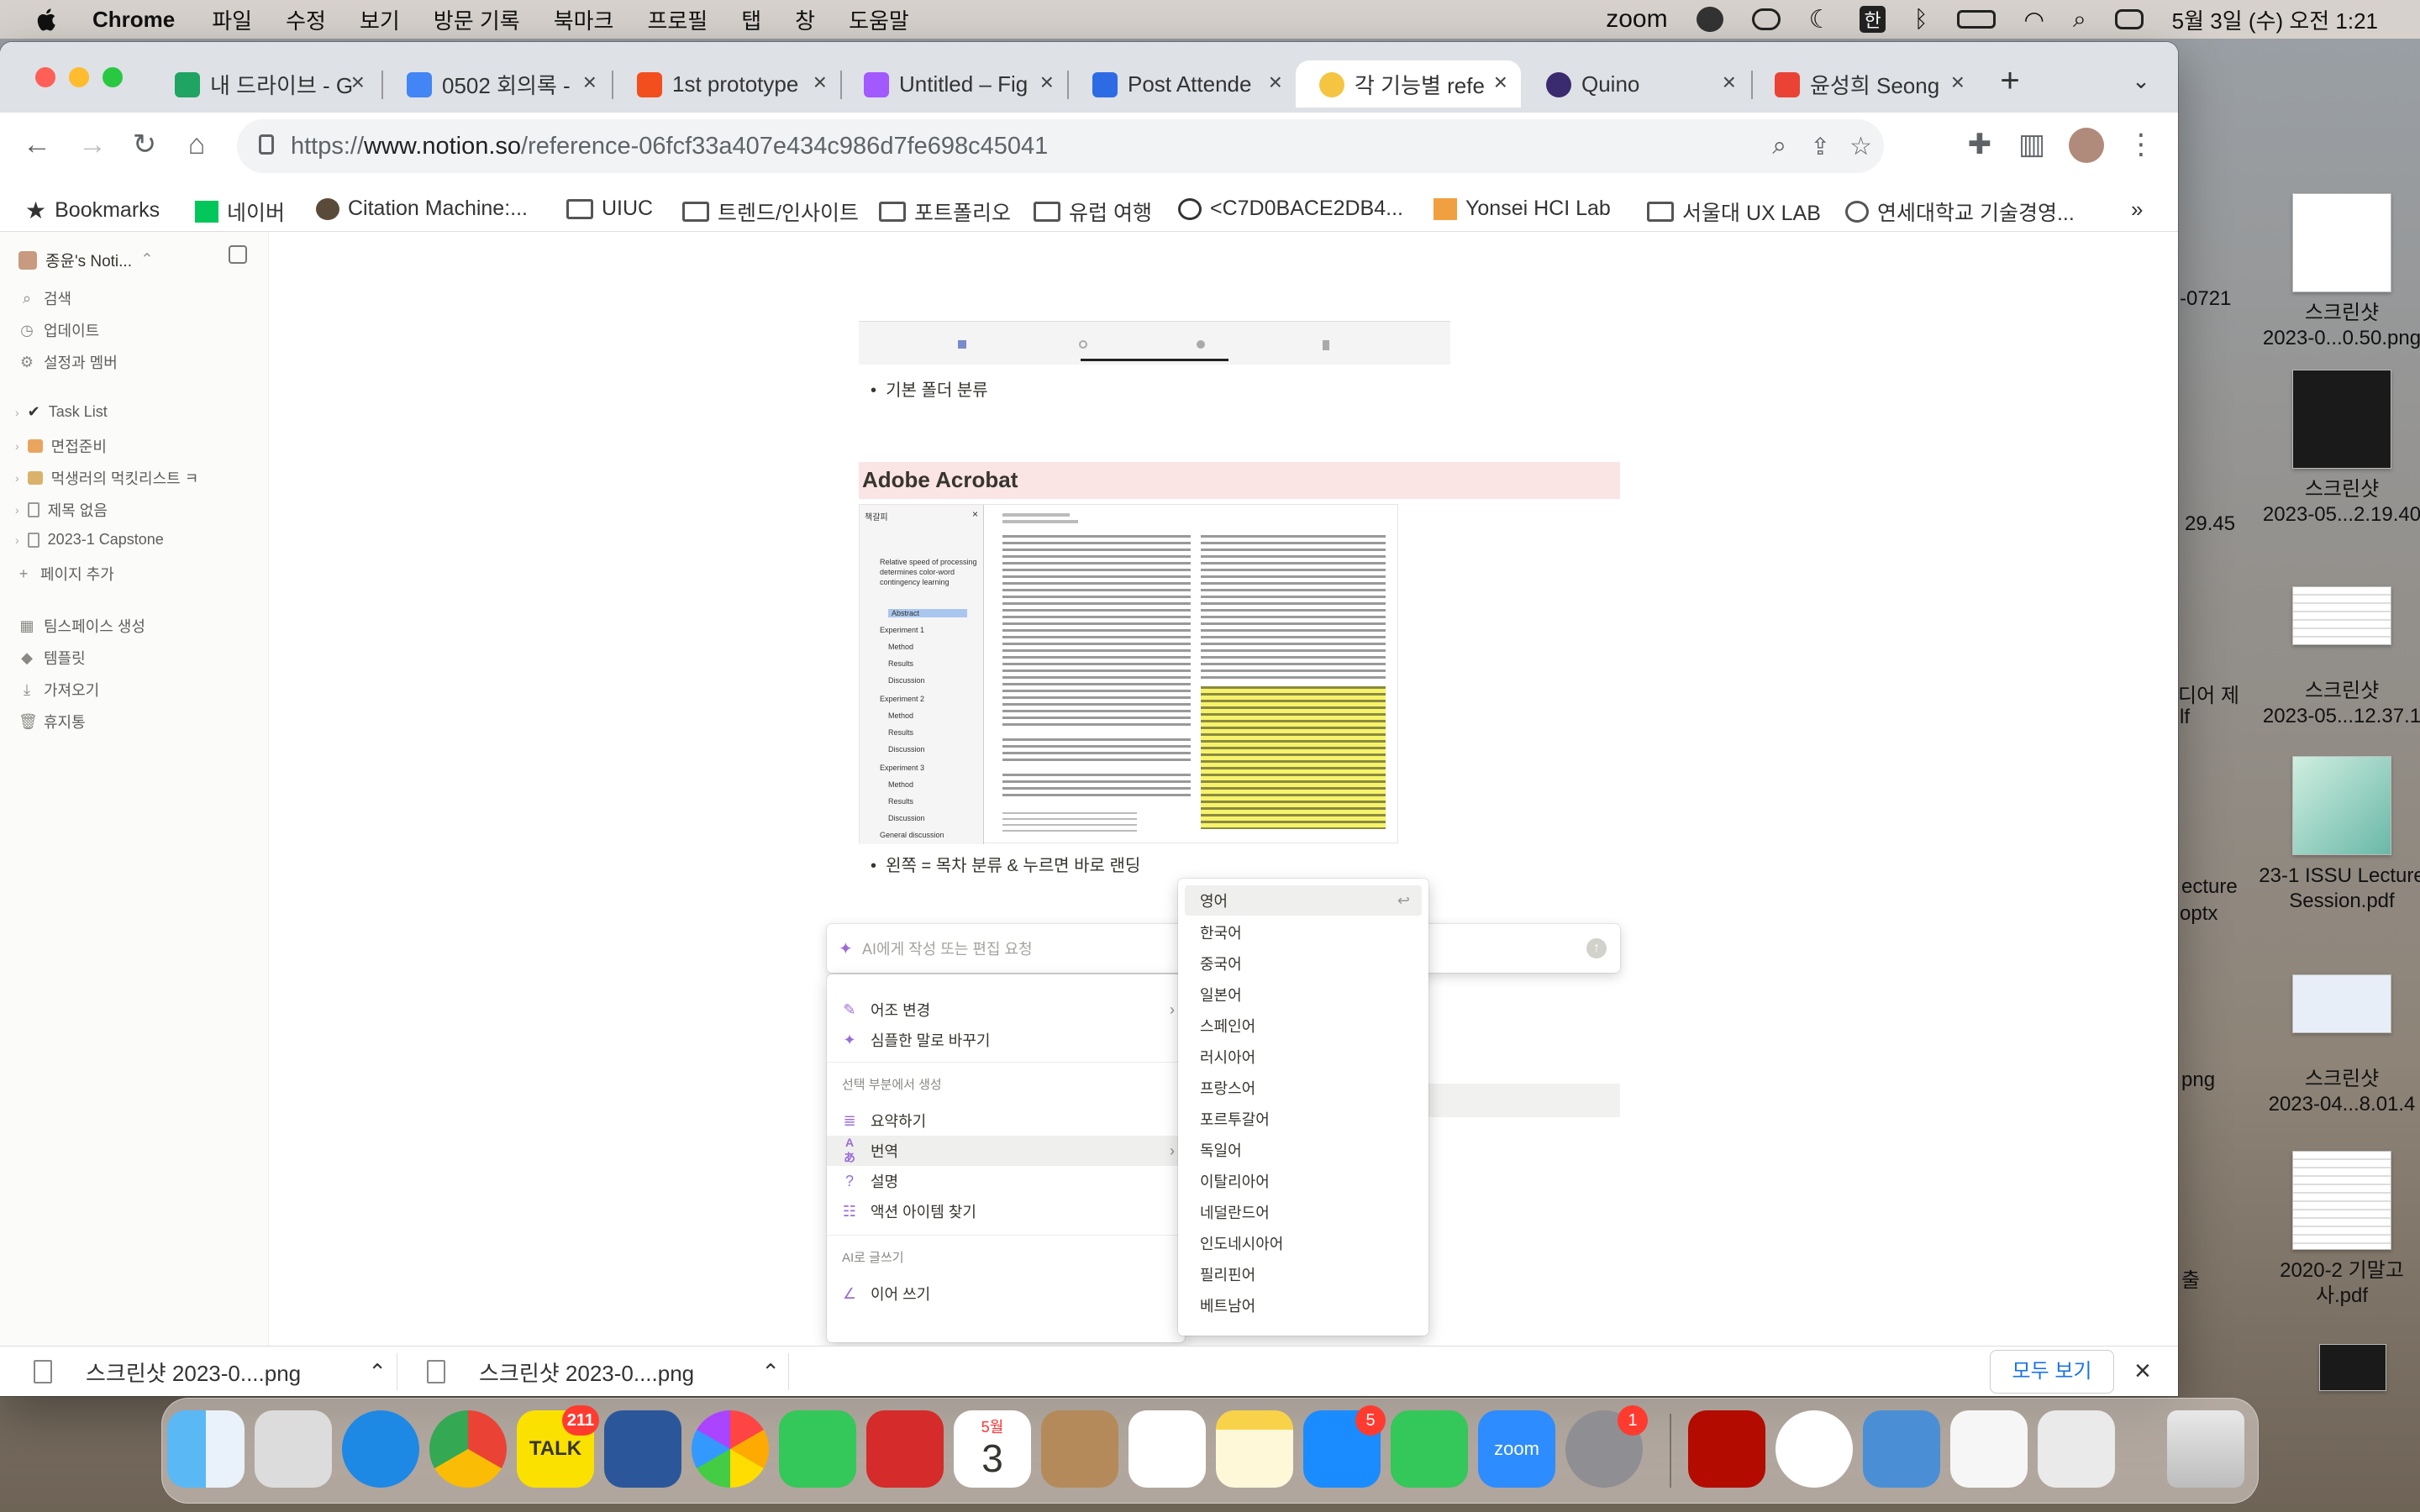 The width and height of the screenshot is (2420, 1512). What do you see at coordinates (945, 212) in the screenshot?
I see `bookmark-folder: 포트폴리오` at bounding box center [945, 212].